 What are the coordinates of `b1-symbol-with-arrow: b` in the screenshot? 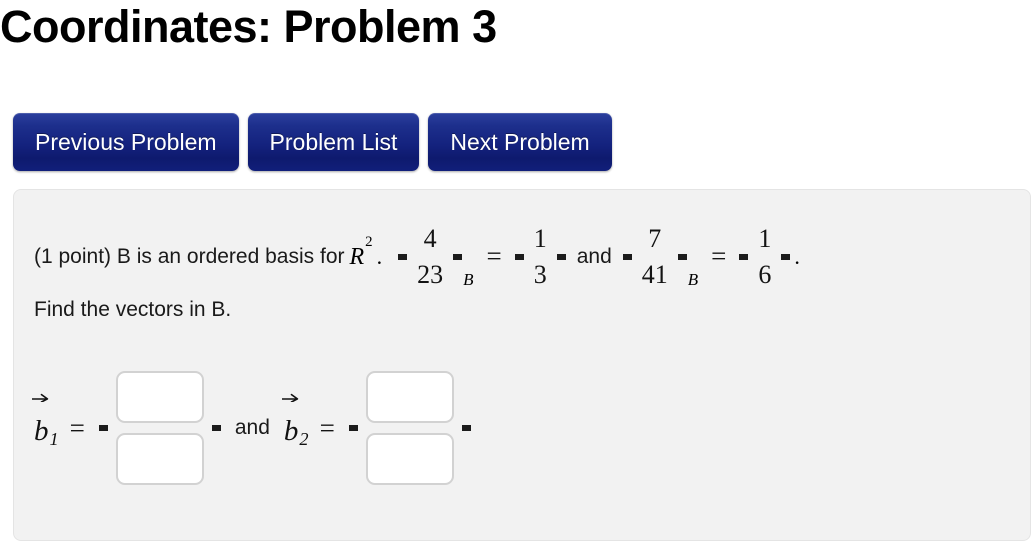 It's located at (40, 420).